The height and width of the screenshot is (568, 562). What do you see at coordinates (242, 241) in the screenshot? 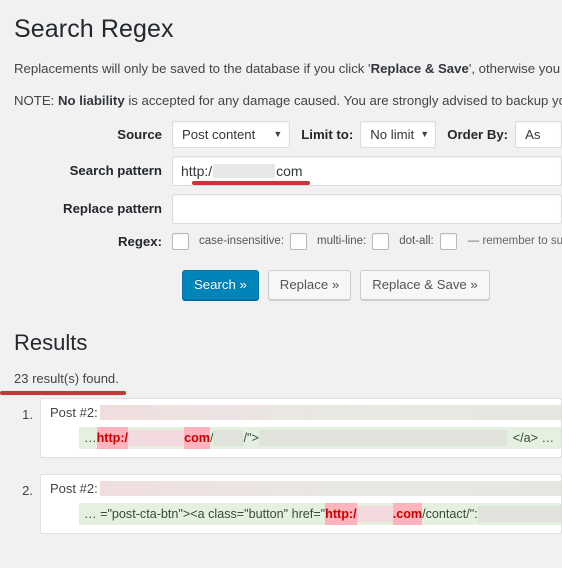
I see `case-insensitive-label: case-insensitive:` at bounding box center [242, 241].